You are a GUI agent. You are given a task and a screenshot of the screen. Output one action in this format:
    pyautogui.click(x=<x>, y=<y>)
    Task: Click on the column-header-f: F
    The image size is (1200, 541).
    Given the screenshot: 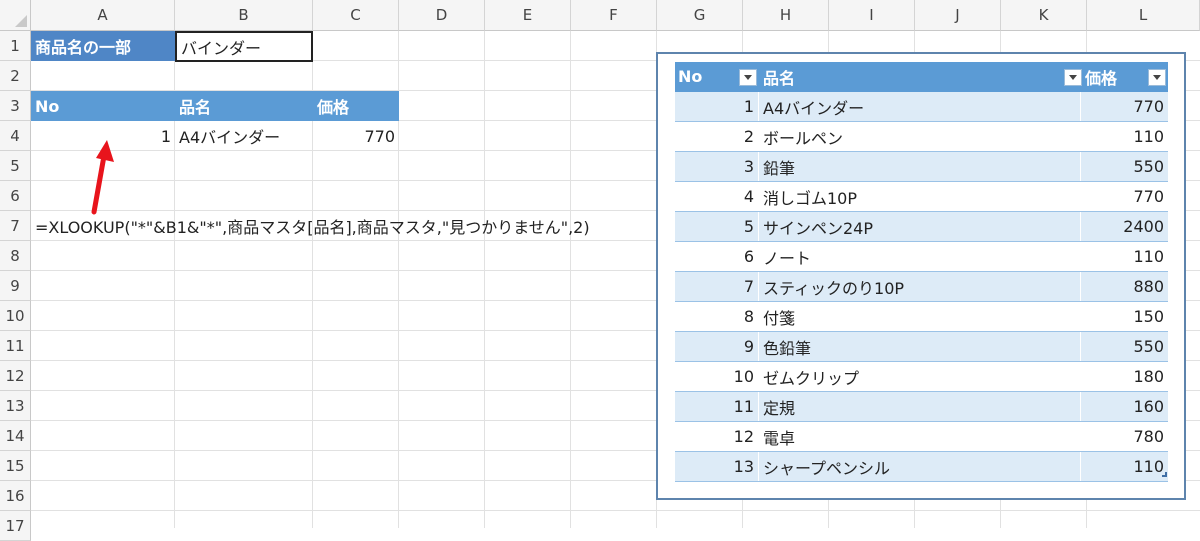 What is the action you would take?
    pyautogui.click(x=614, y=15)
    